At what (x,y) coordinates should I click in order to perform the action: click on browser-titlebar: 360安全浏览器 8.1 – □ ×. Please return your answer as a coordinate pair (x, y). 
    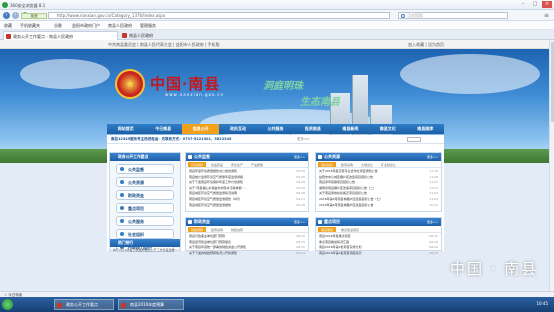
    Looking at the image, I should click on (277, 5).